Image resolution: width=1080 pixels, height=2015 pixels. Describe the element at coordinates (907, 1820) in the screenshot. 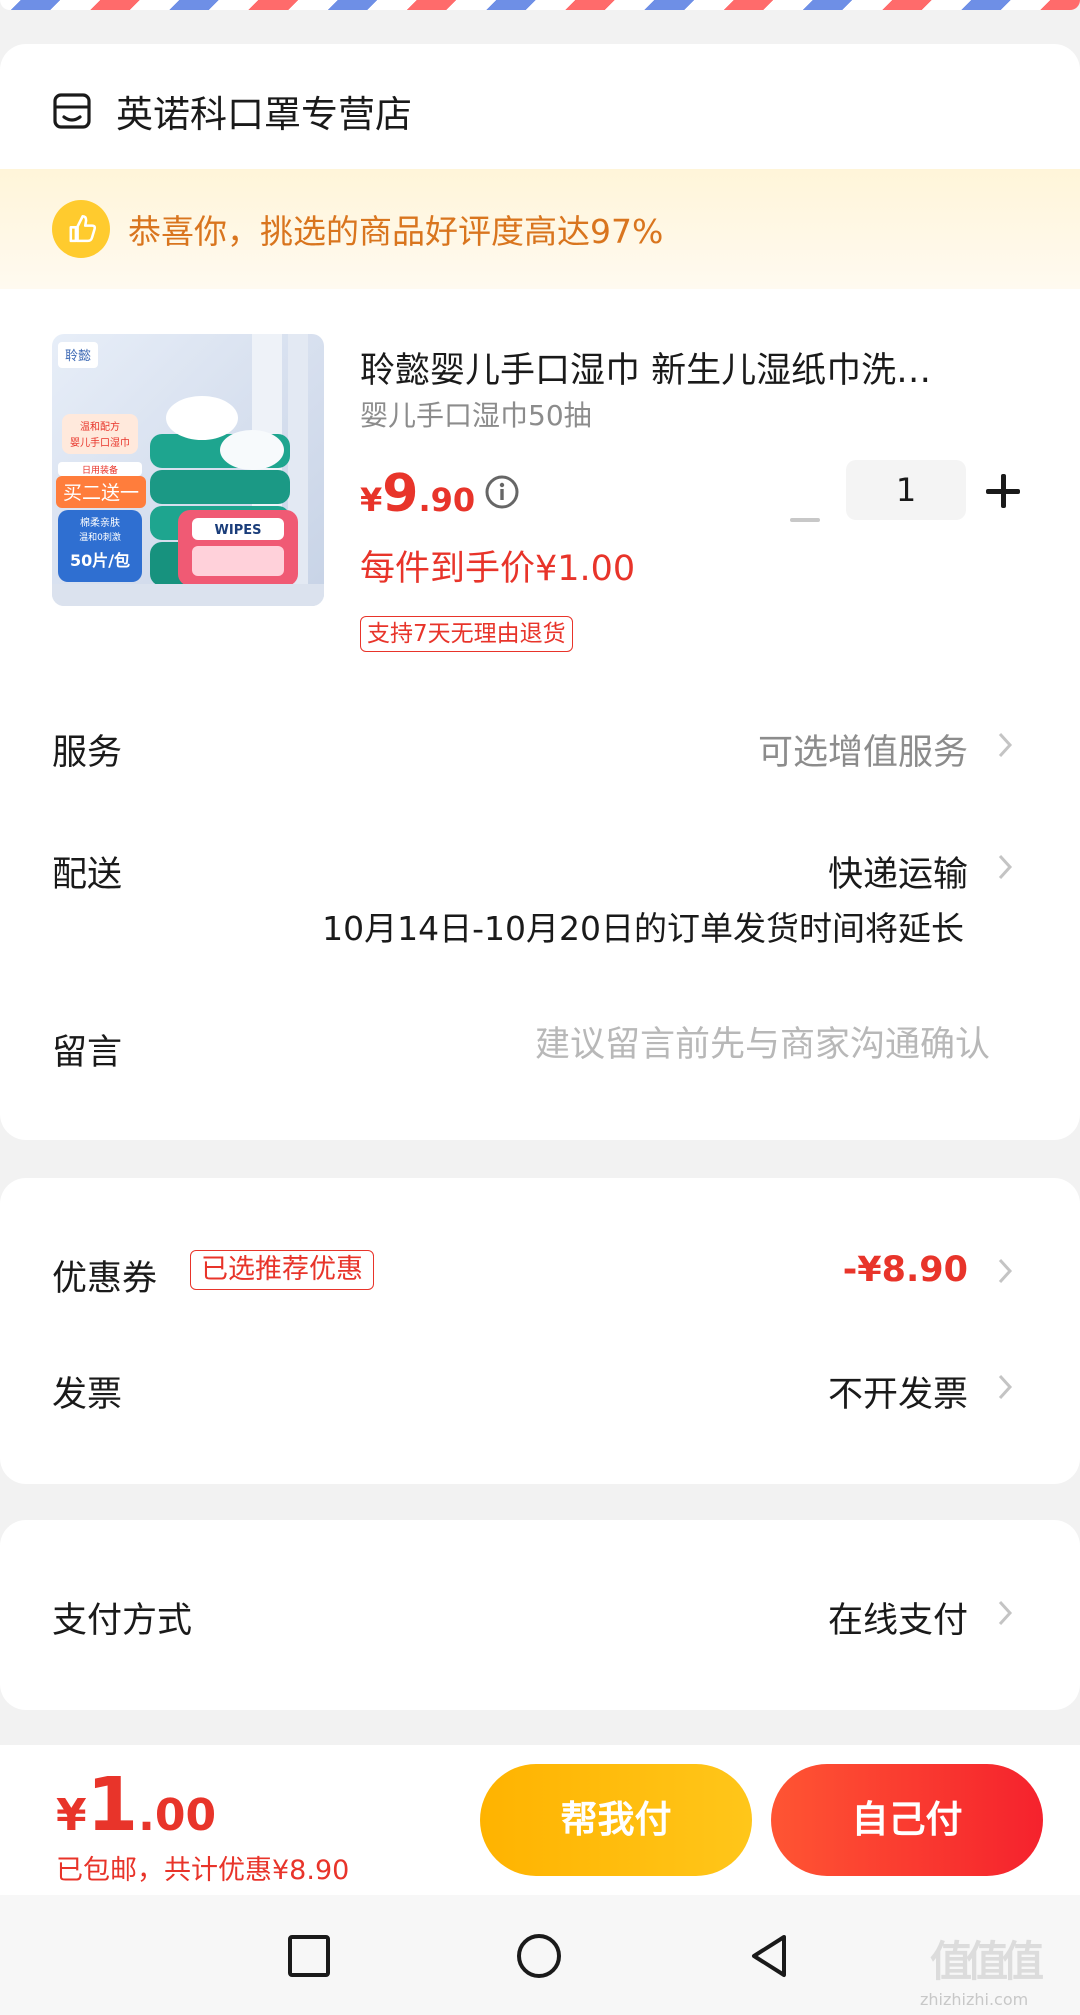

I see `self-pay-button: 自己付` at that location.